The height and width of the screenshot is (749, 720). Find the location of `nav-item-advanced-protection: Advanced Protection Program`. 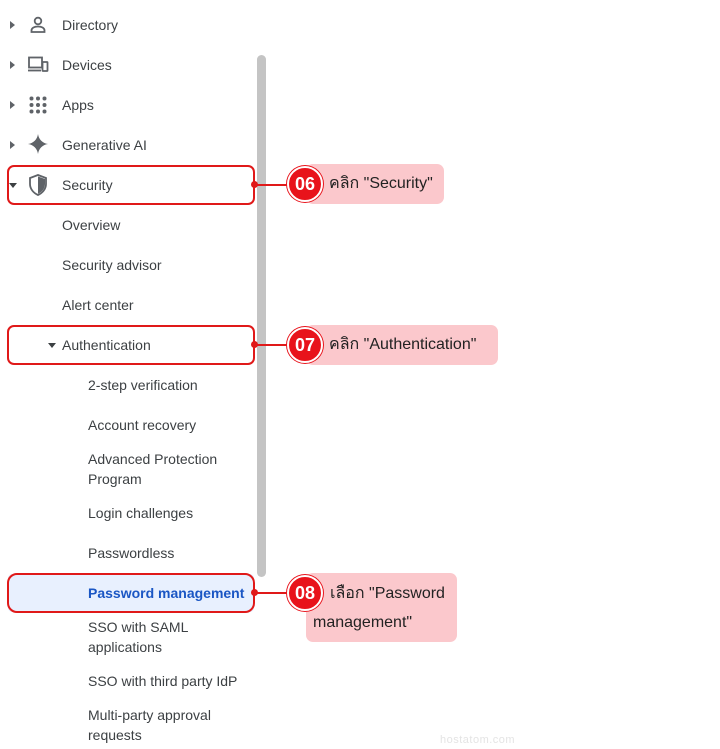

nav-item-advanced-protection: Advanced Protection Program is located at coordinates (152, 469).